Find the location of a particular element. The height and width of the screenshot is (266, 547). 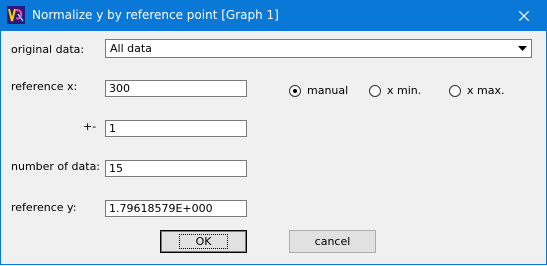

radio-manual-dot is located at coordinates (295, 90).